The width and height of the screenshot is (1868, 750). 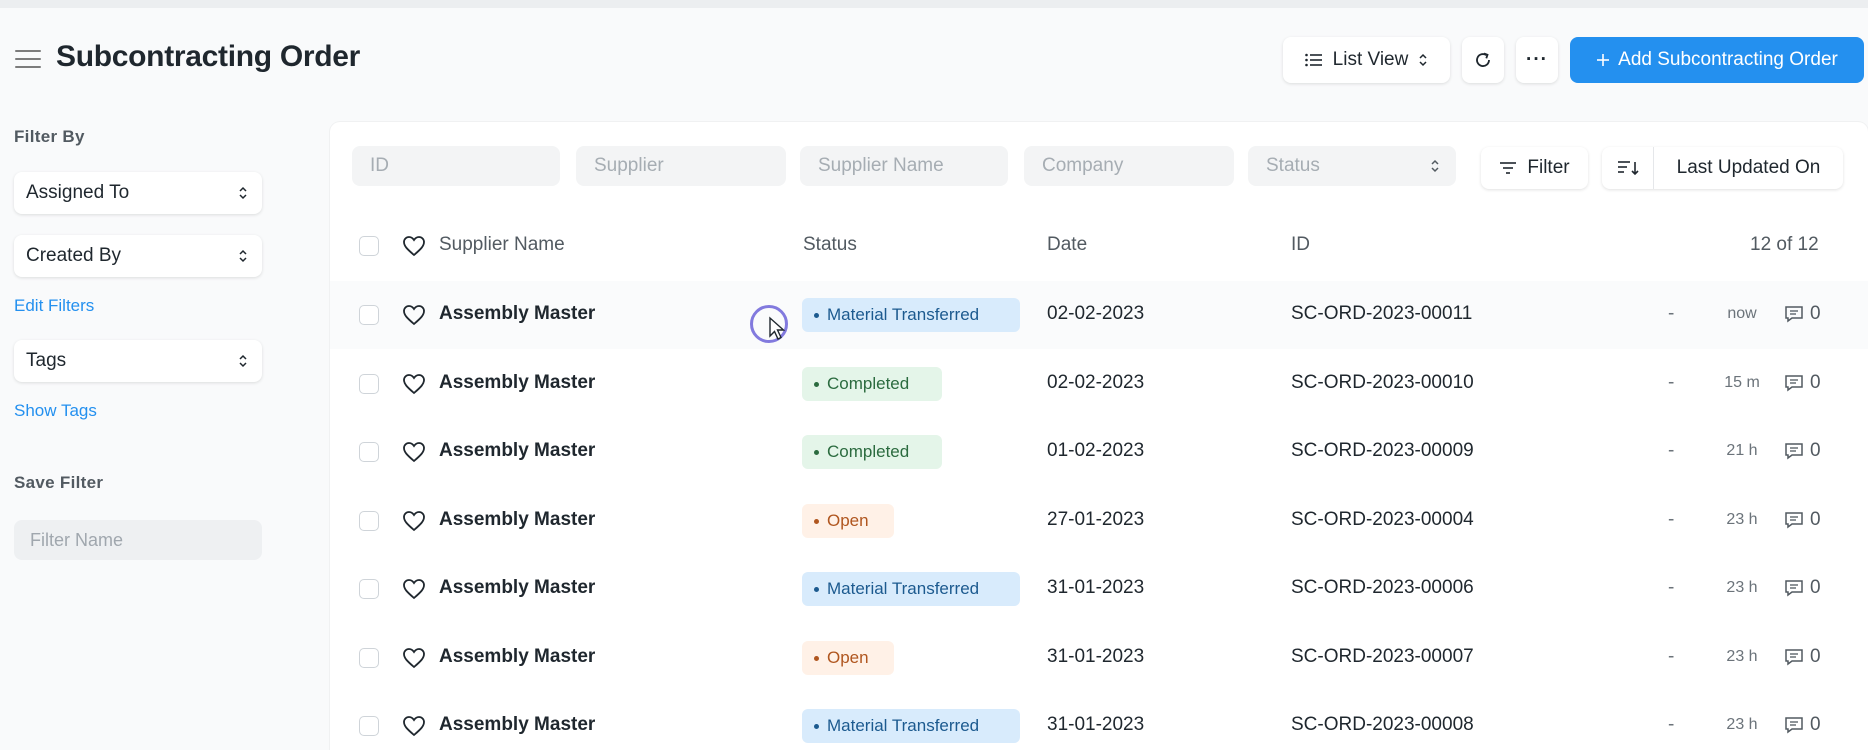 What do you see at coordinates (1382, 587) in the screenshot?
I see `id-value: SC-ORD-2023-00006` at bounding box center [1382, 587].